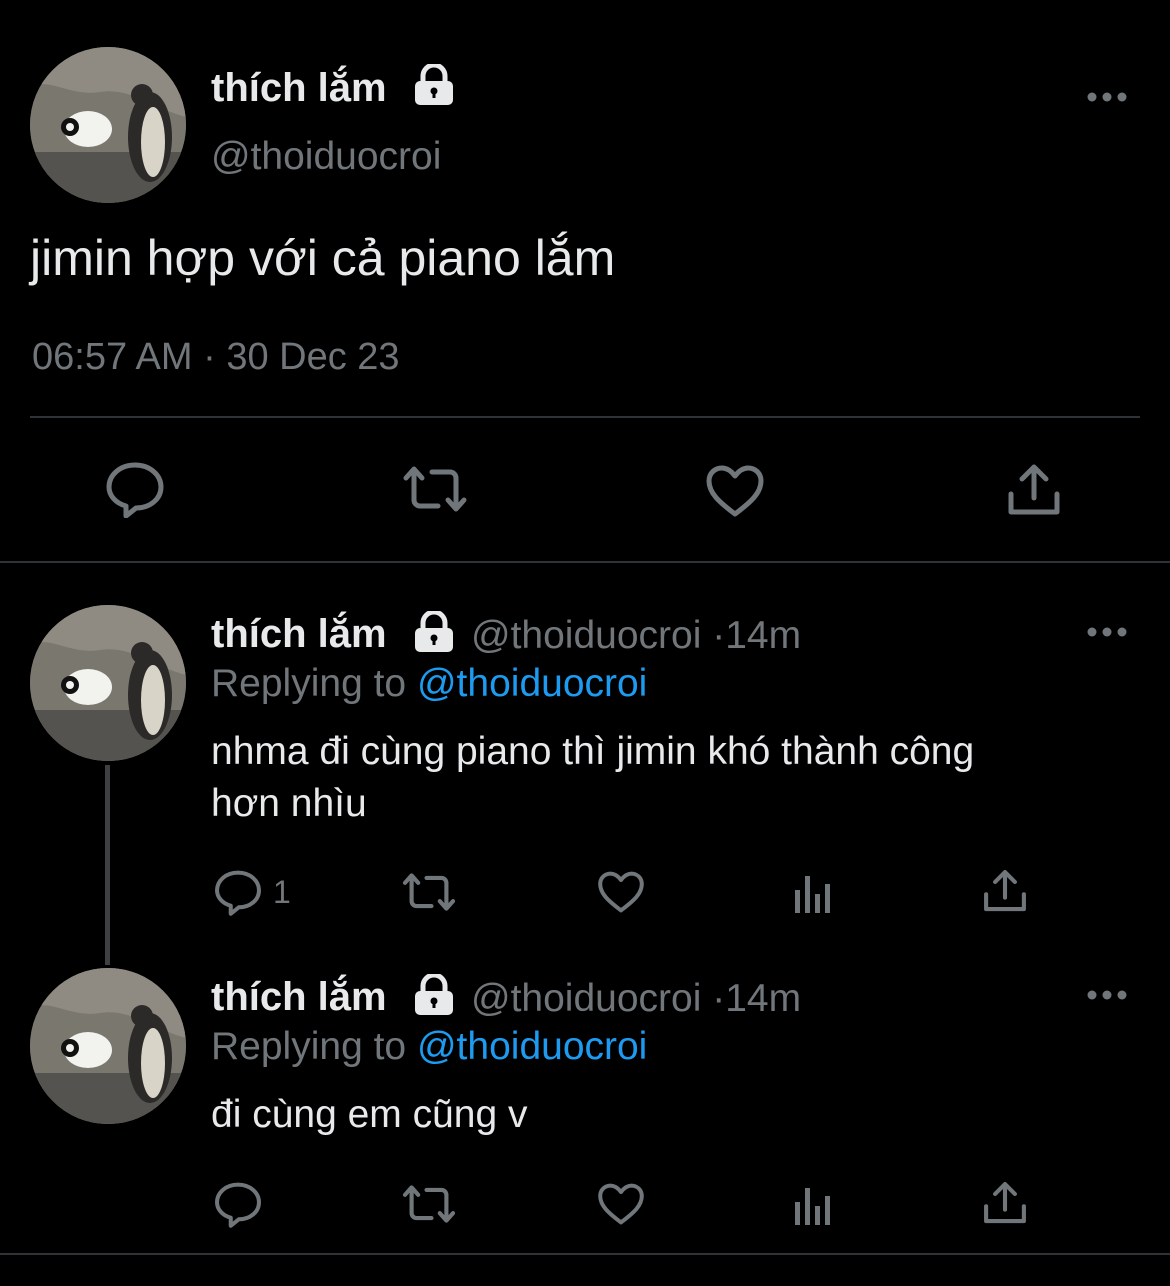 The image size is (1170, 1286). Describe the element at coordinates (323, 258) in the screenshot. I see `tweet-text: jimin hợp với cả piano lắm` at that location.